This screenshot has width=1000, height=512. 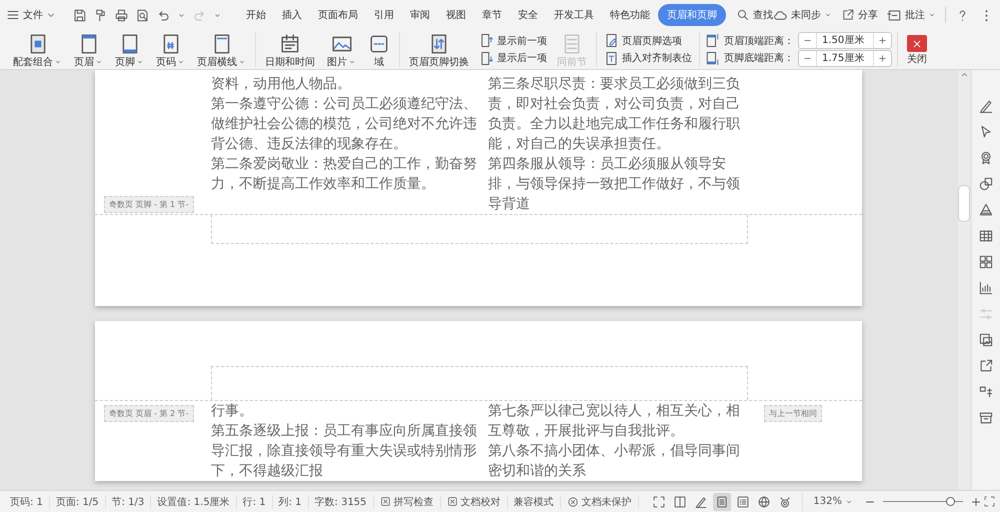 What do you see at coordinates (986, 288) in the screenshot?
I see `bar-chart-icon` at bounding box center [986, 288].